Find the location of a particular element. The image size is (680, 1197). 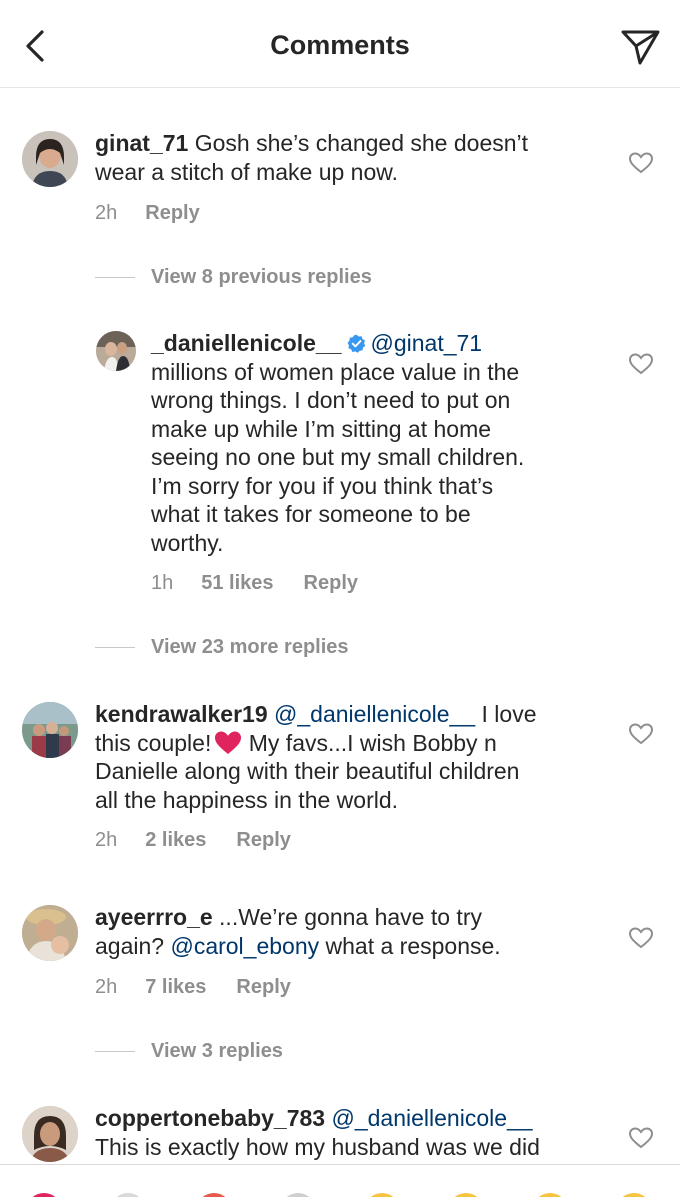

comment-body: millions of women place value in the is located at coordinates (335, 371).